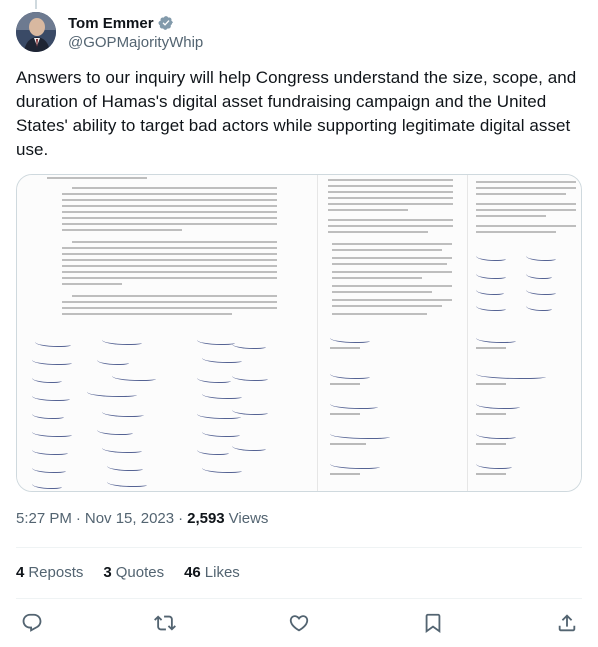 The image size is (598, 647). I want to click on author-handle: @GOPMajorityWhip, so click(135, 42).